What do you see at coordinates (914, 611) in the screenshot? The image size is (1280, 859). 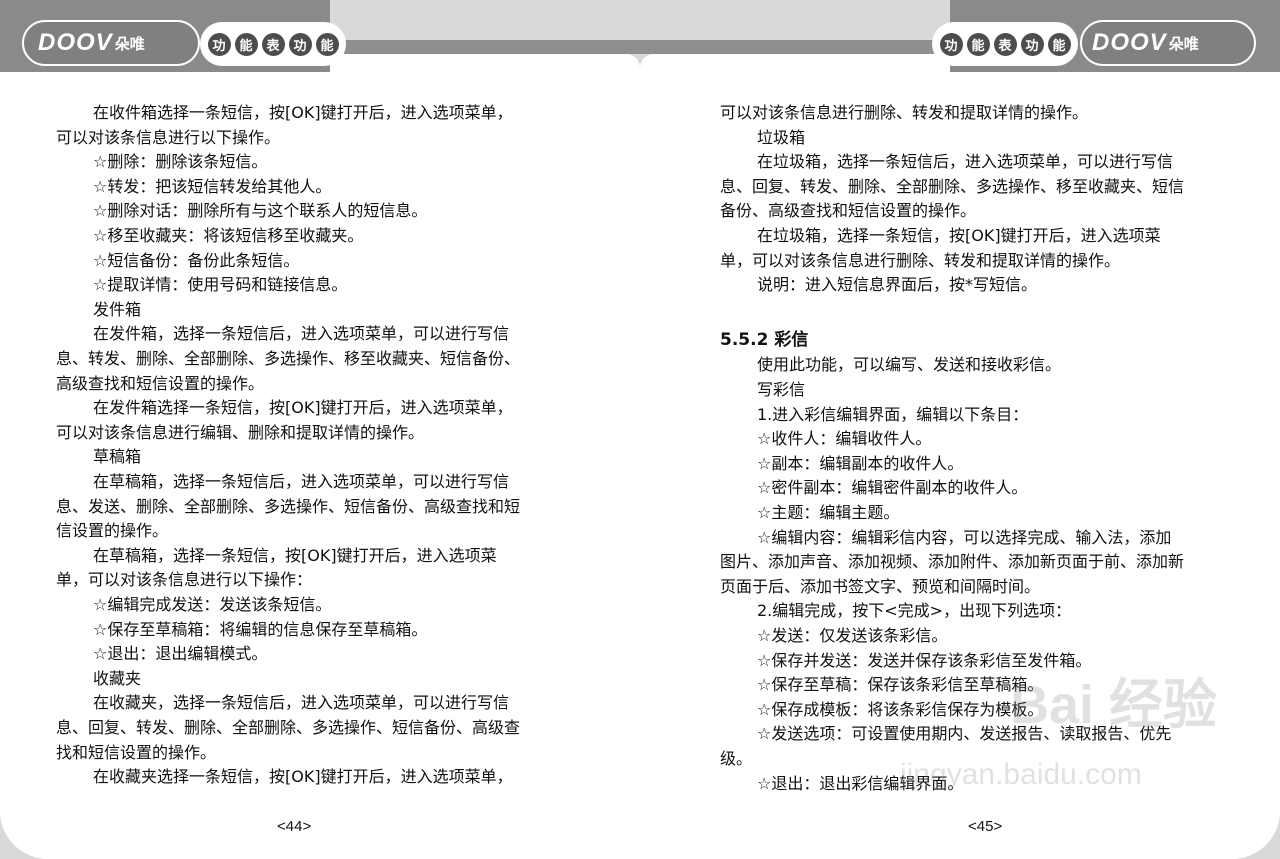 I see `text-line: 2.编辑完成，按下<完成>，出现下列选项：` at bounding box center [914, 611].